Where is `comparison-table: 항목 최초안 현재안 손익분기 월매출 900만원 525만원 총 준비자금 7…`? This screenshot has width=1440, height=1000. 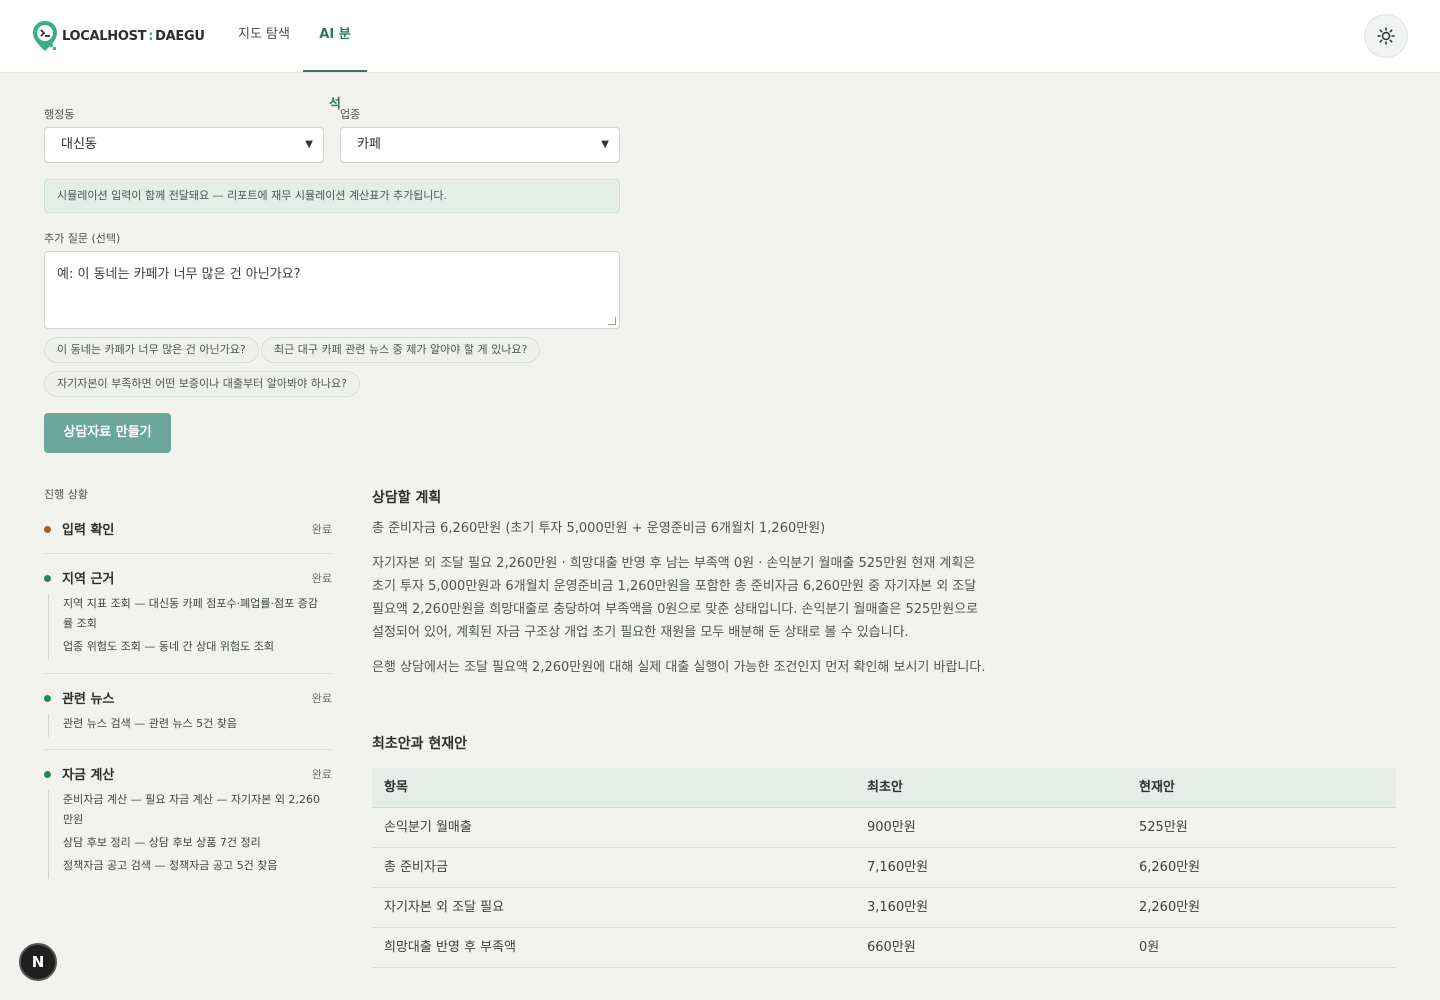 comparison-table: 항목 최초안 현재안 손익분기 월매출 900만원 525만원 총 준비자금 7… is located at coordinates (884, 868).